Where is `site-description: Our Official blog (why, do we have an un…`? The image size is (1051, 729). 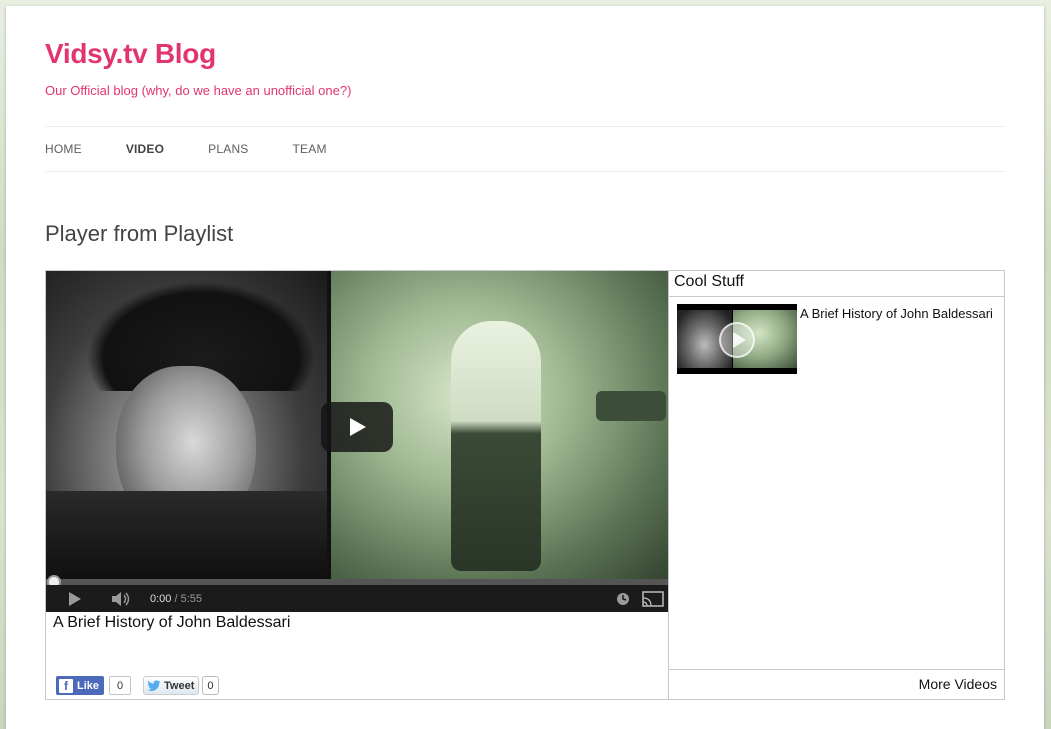 site-description: Our Official blog (why, do we have an un… is located at coordinates (198, 90).